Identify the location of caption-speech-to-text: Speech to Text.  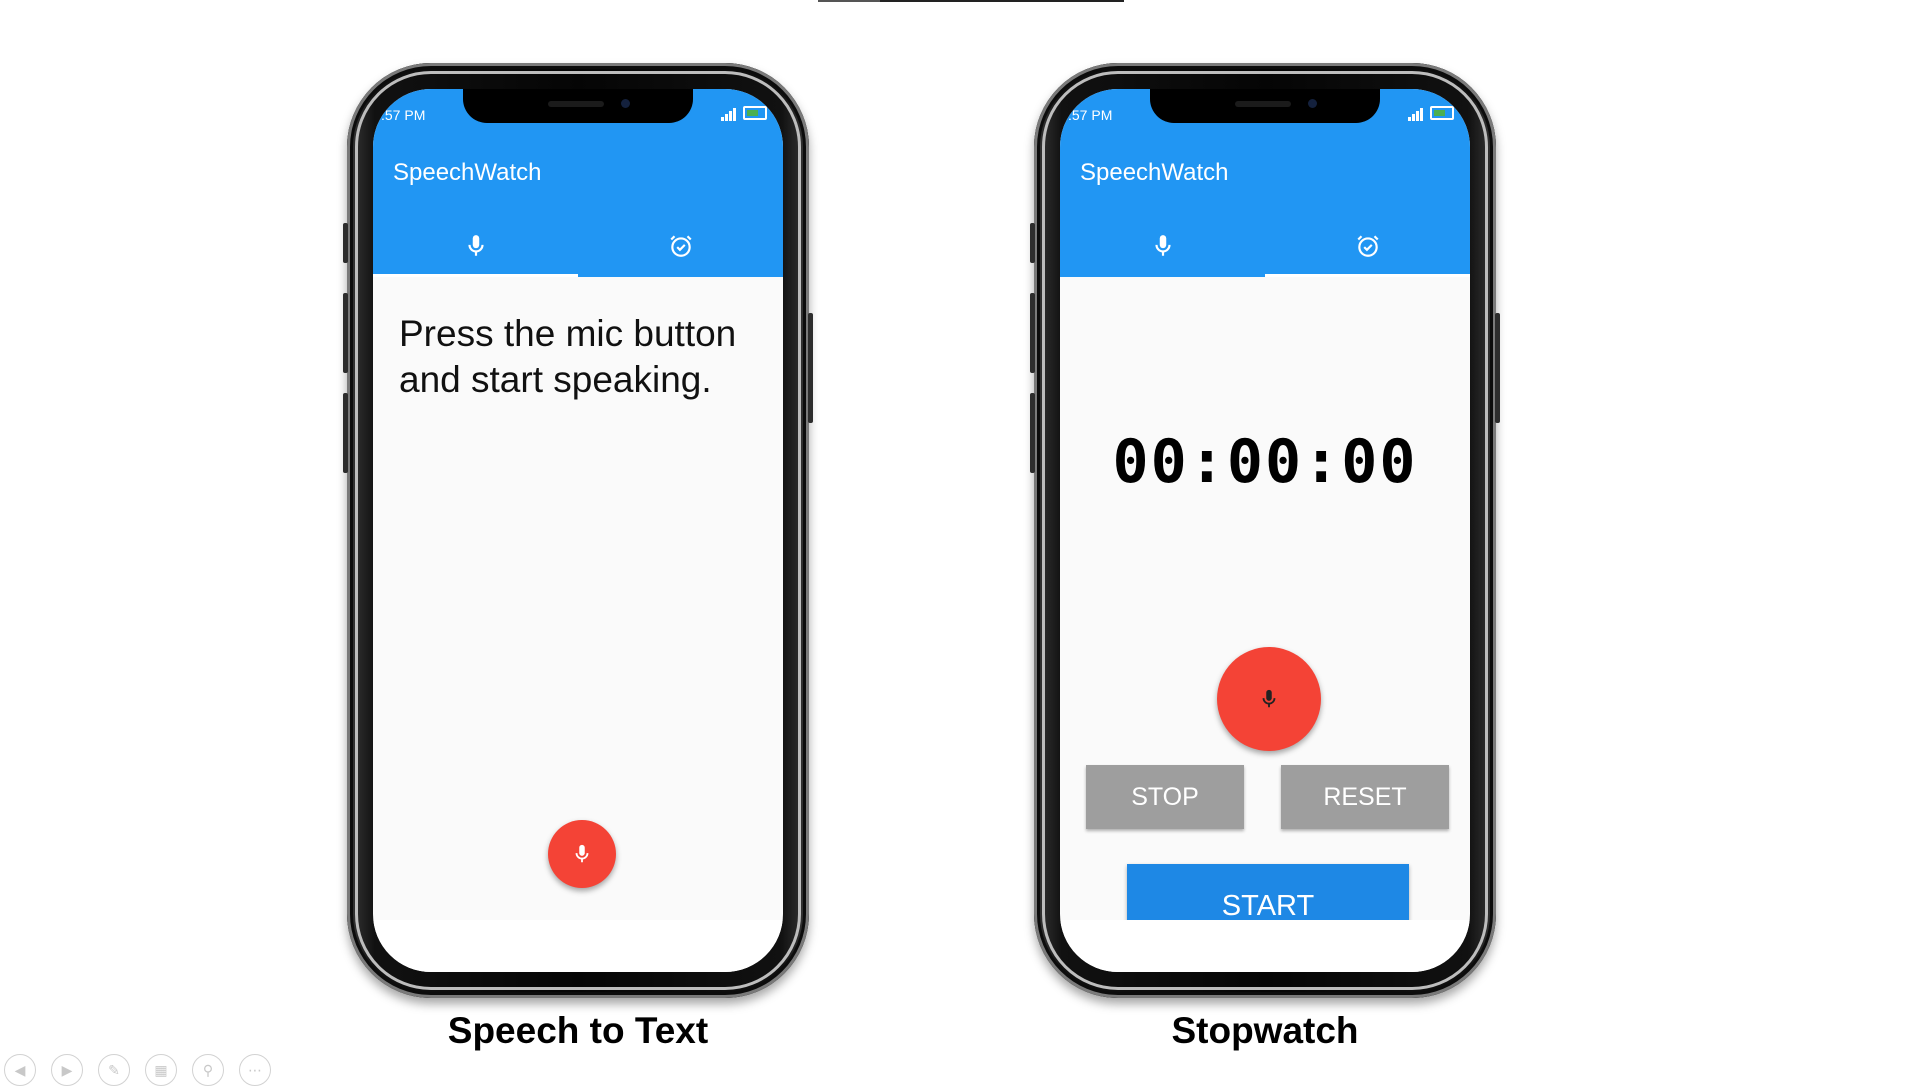
(578, 1030).